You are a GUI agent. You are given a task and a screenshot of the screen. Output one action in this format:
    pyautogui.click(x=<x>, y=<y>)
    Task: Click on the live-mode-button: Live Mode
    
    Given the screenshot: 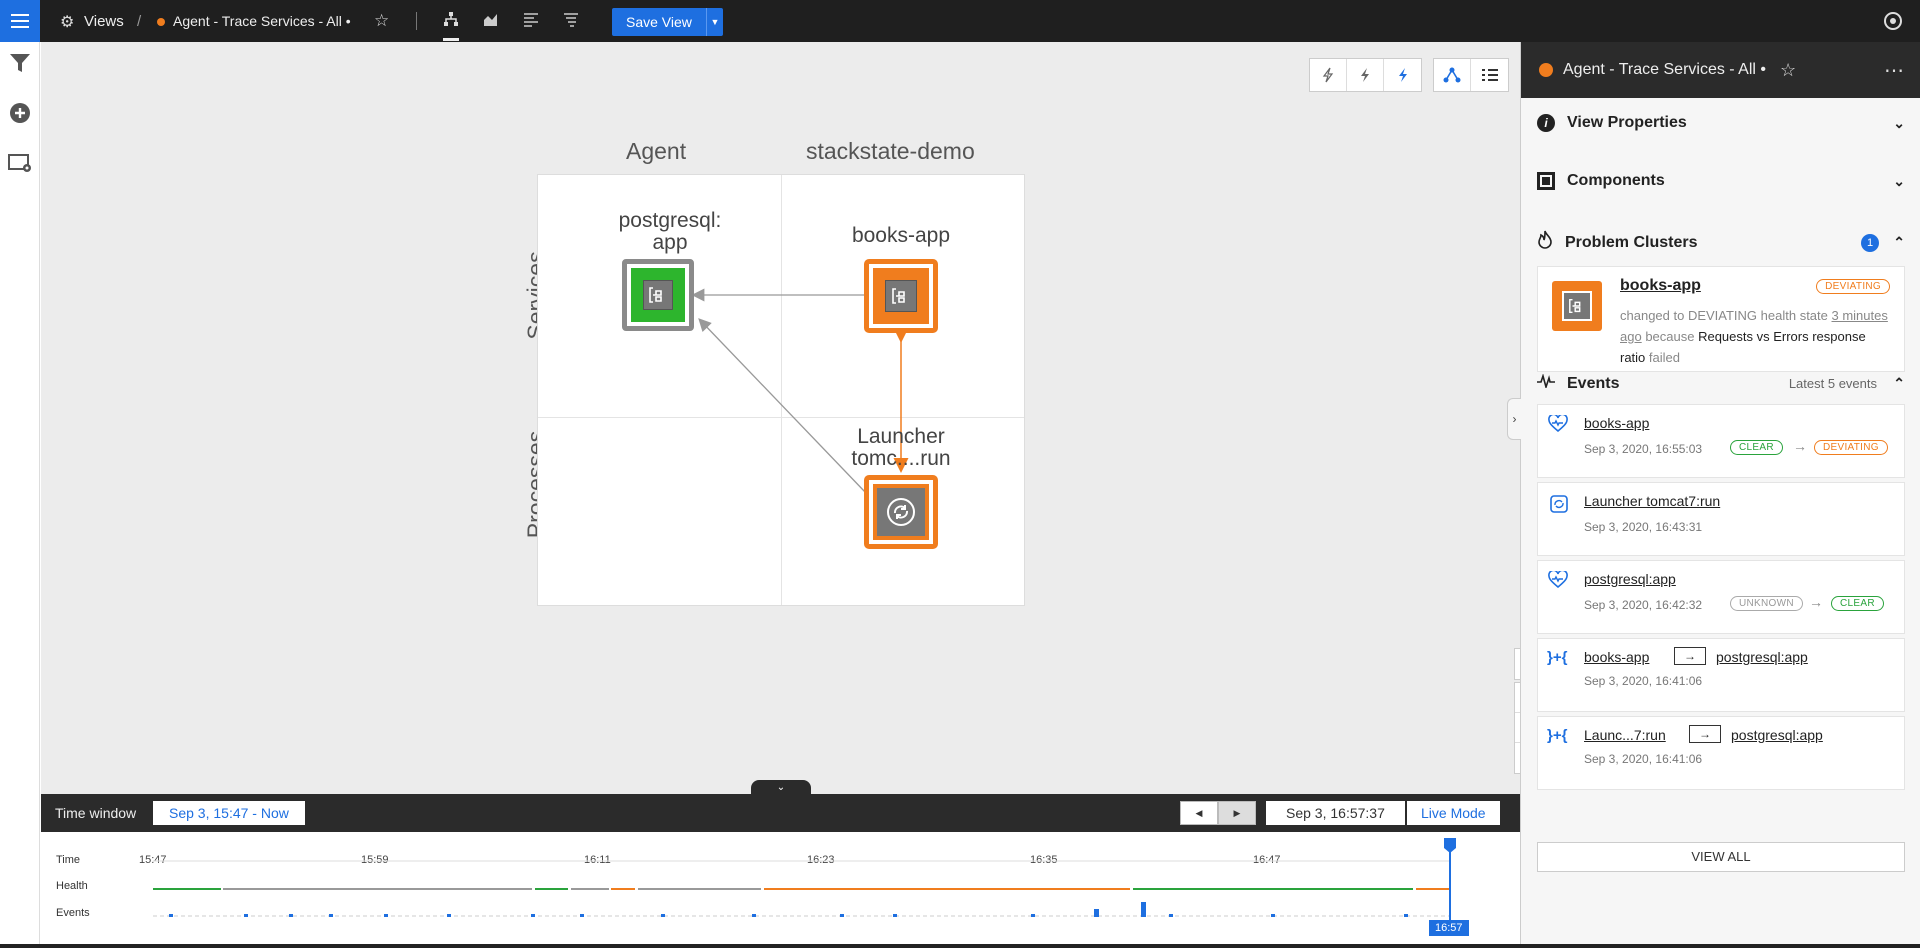 What is the action you would take?
    pyautogui.click(x=1453, y=813)
    